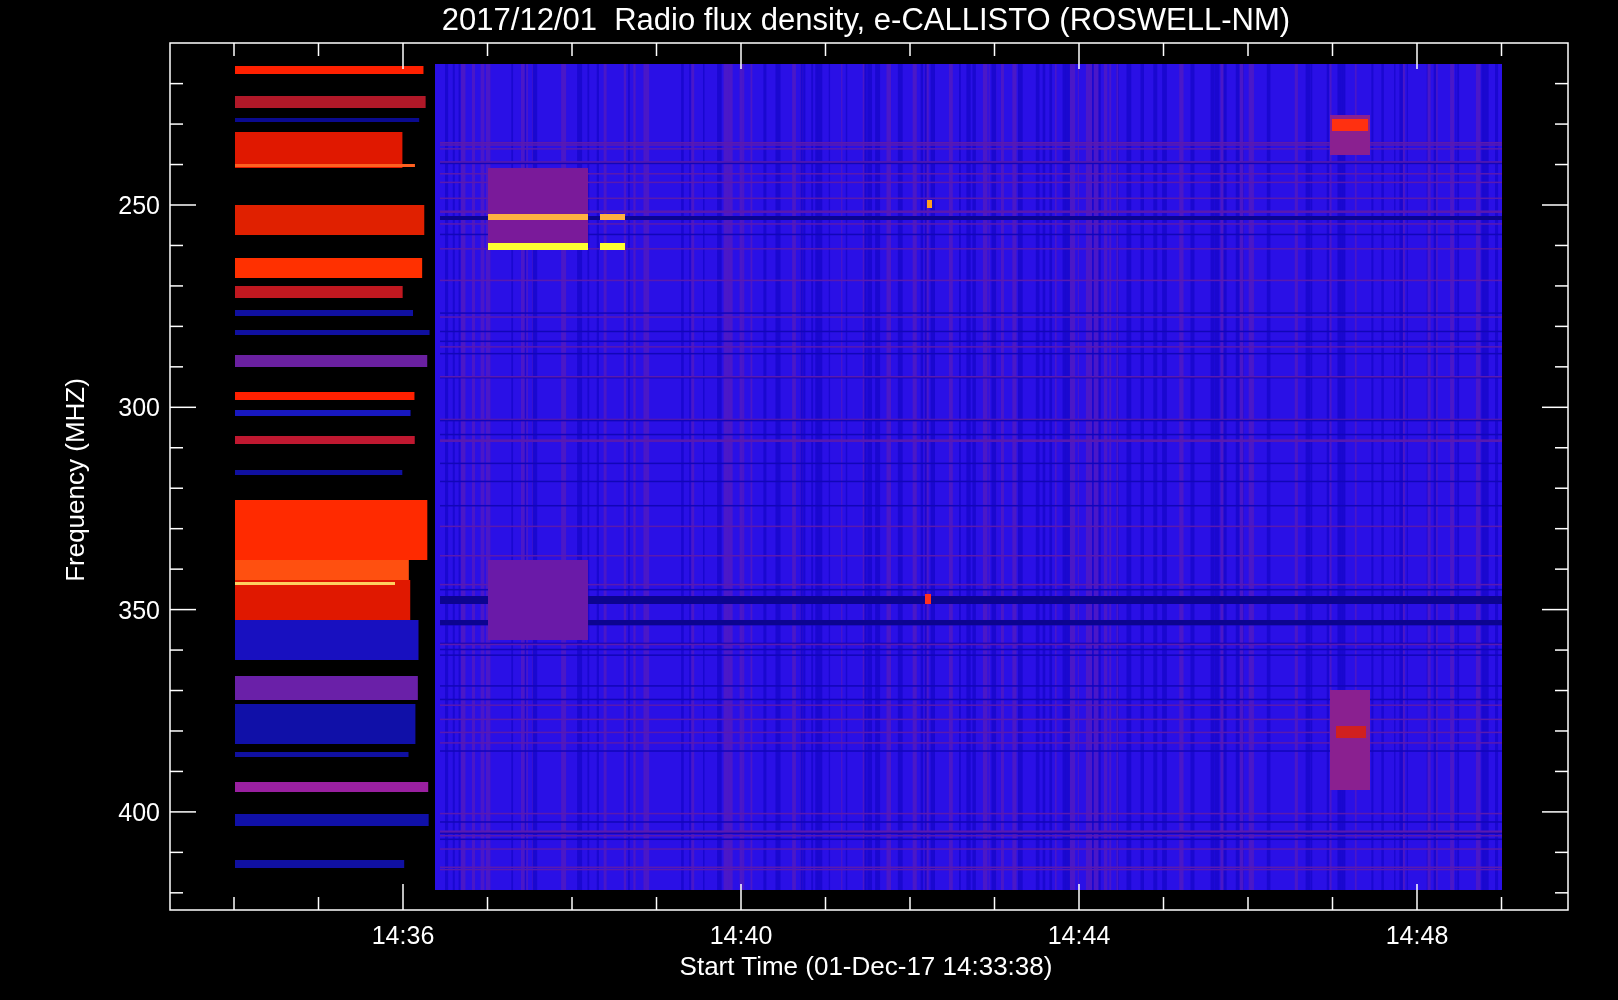  What do you see at coordinates (139, 407) in the screenshot?
I see `axis-tick-label: 300` at bounding box center [139, 407].